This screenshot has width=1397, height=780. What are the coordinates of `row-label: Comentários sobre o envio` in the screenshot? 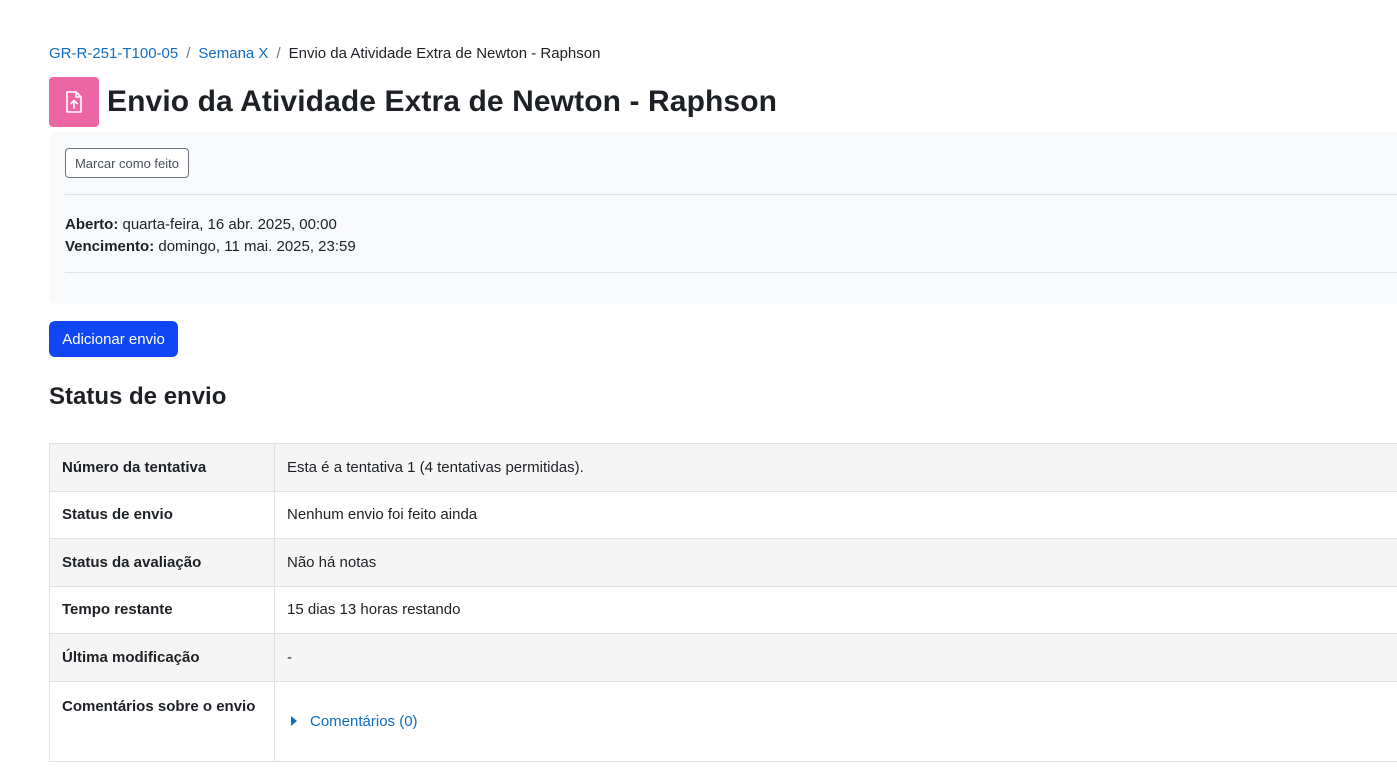 It's located at (162, 721).